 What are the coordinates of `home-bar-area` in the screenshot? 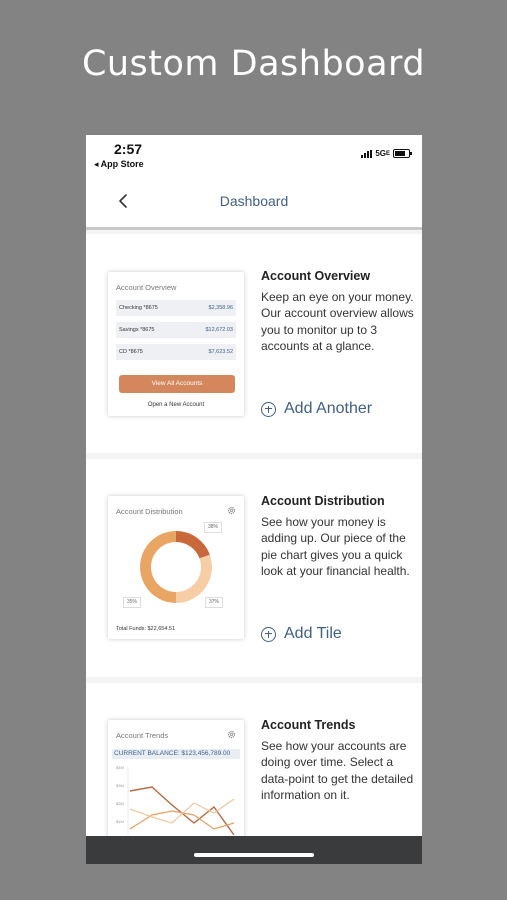 It's located at (254, 850).